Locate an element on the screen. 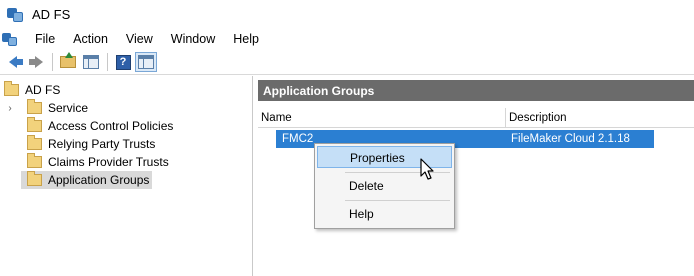  tree-item-relying-party-trusts: Relying Party Trusts is located at coordinates (91, 144).